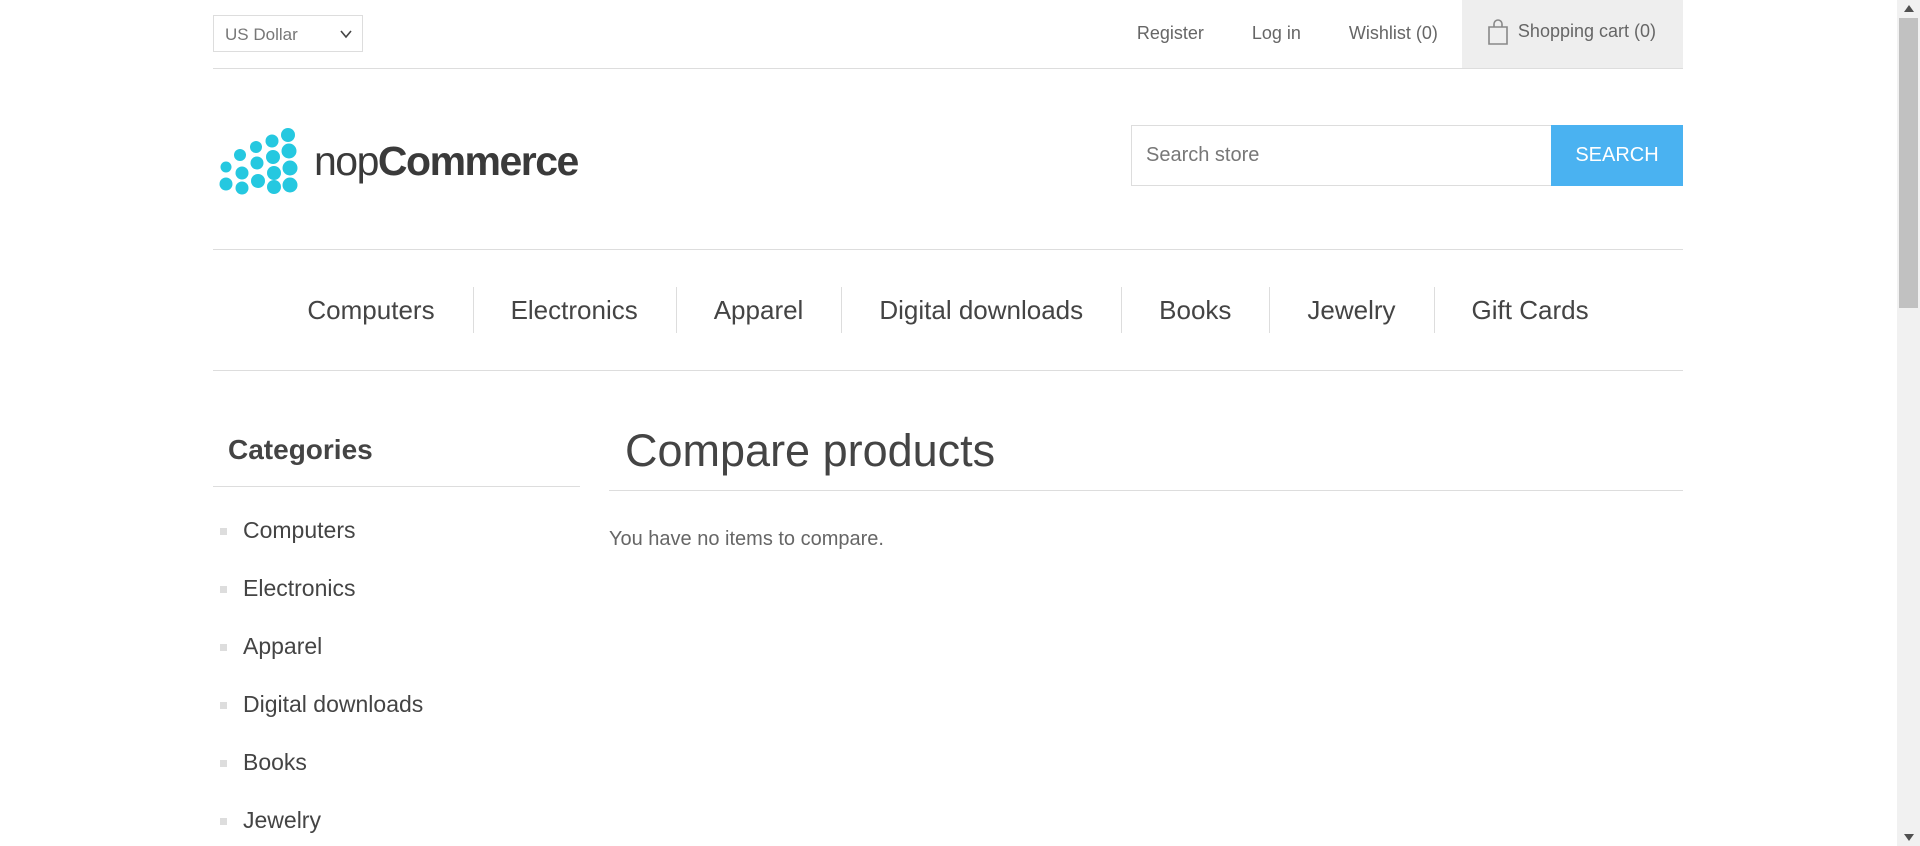  Describe the element at coordinates (396, 768) in the screenshot. I see `sidebar-item-books: Books` at that location.